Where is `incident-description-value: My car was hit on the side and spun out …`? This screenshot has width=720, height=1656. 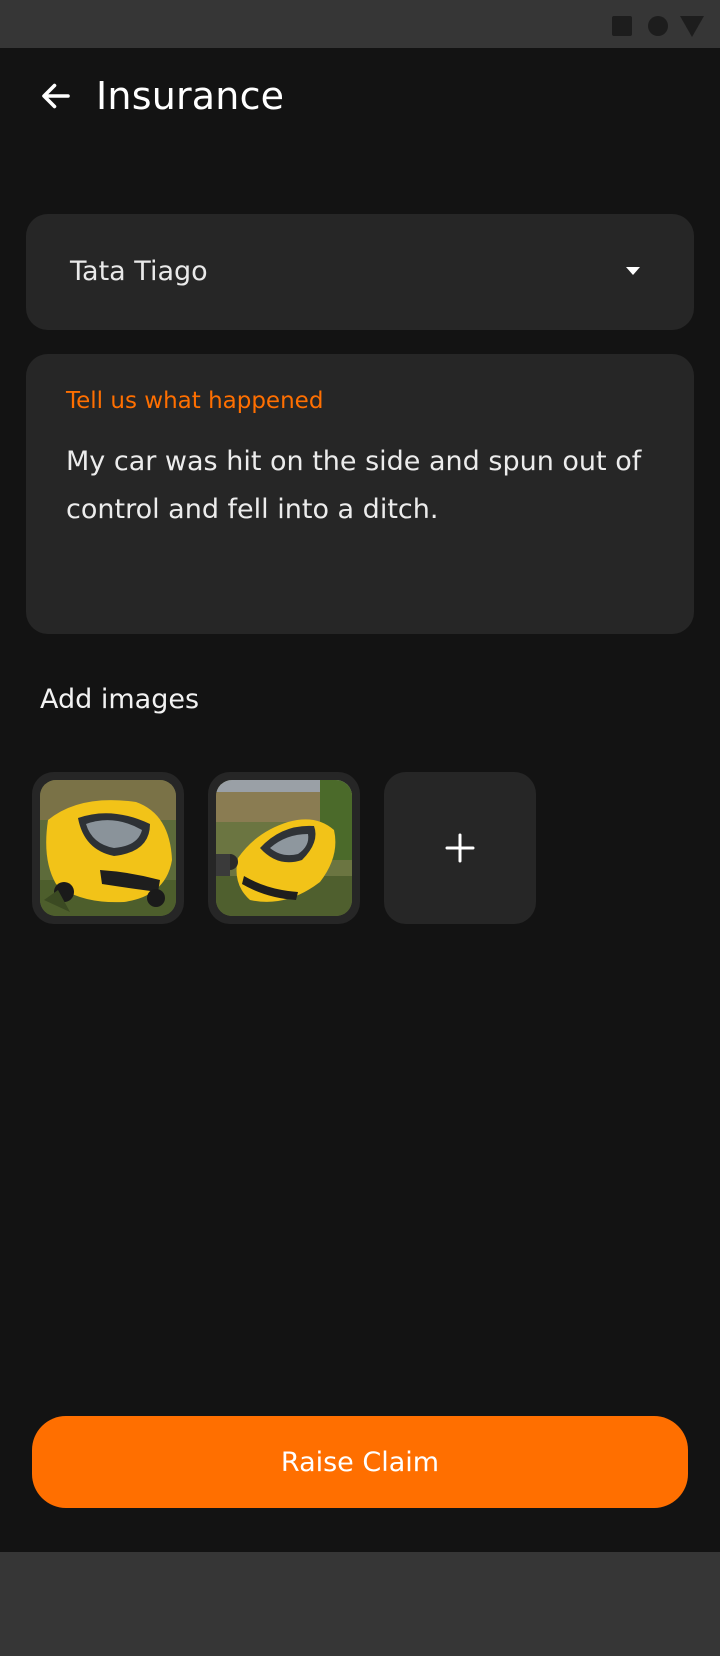 incident-description-value: My car was hit on the side and spun out … is located at coordinates (366, 486).